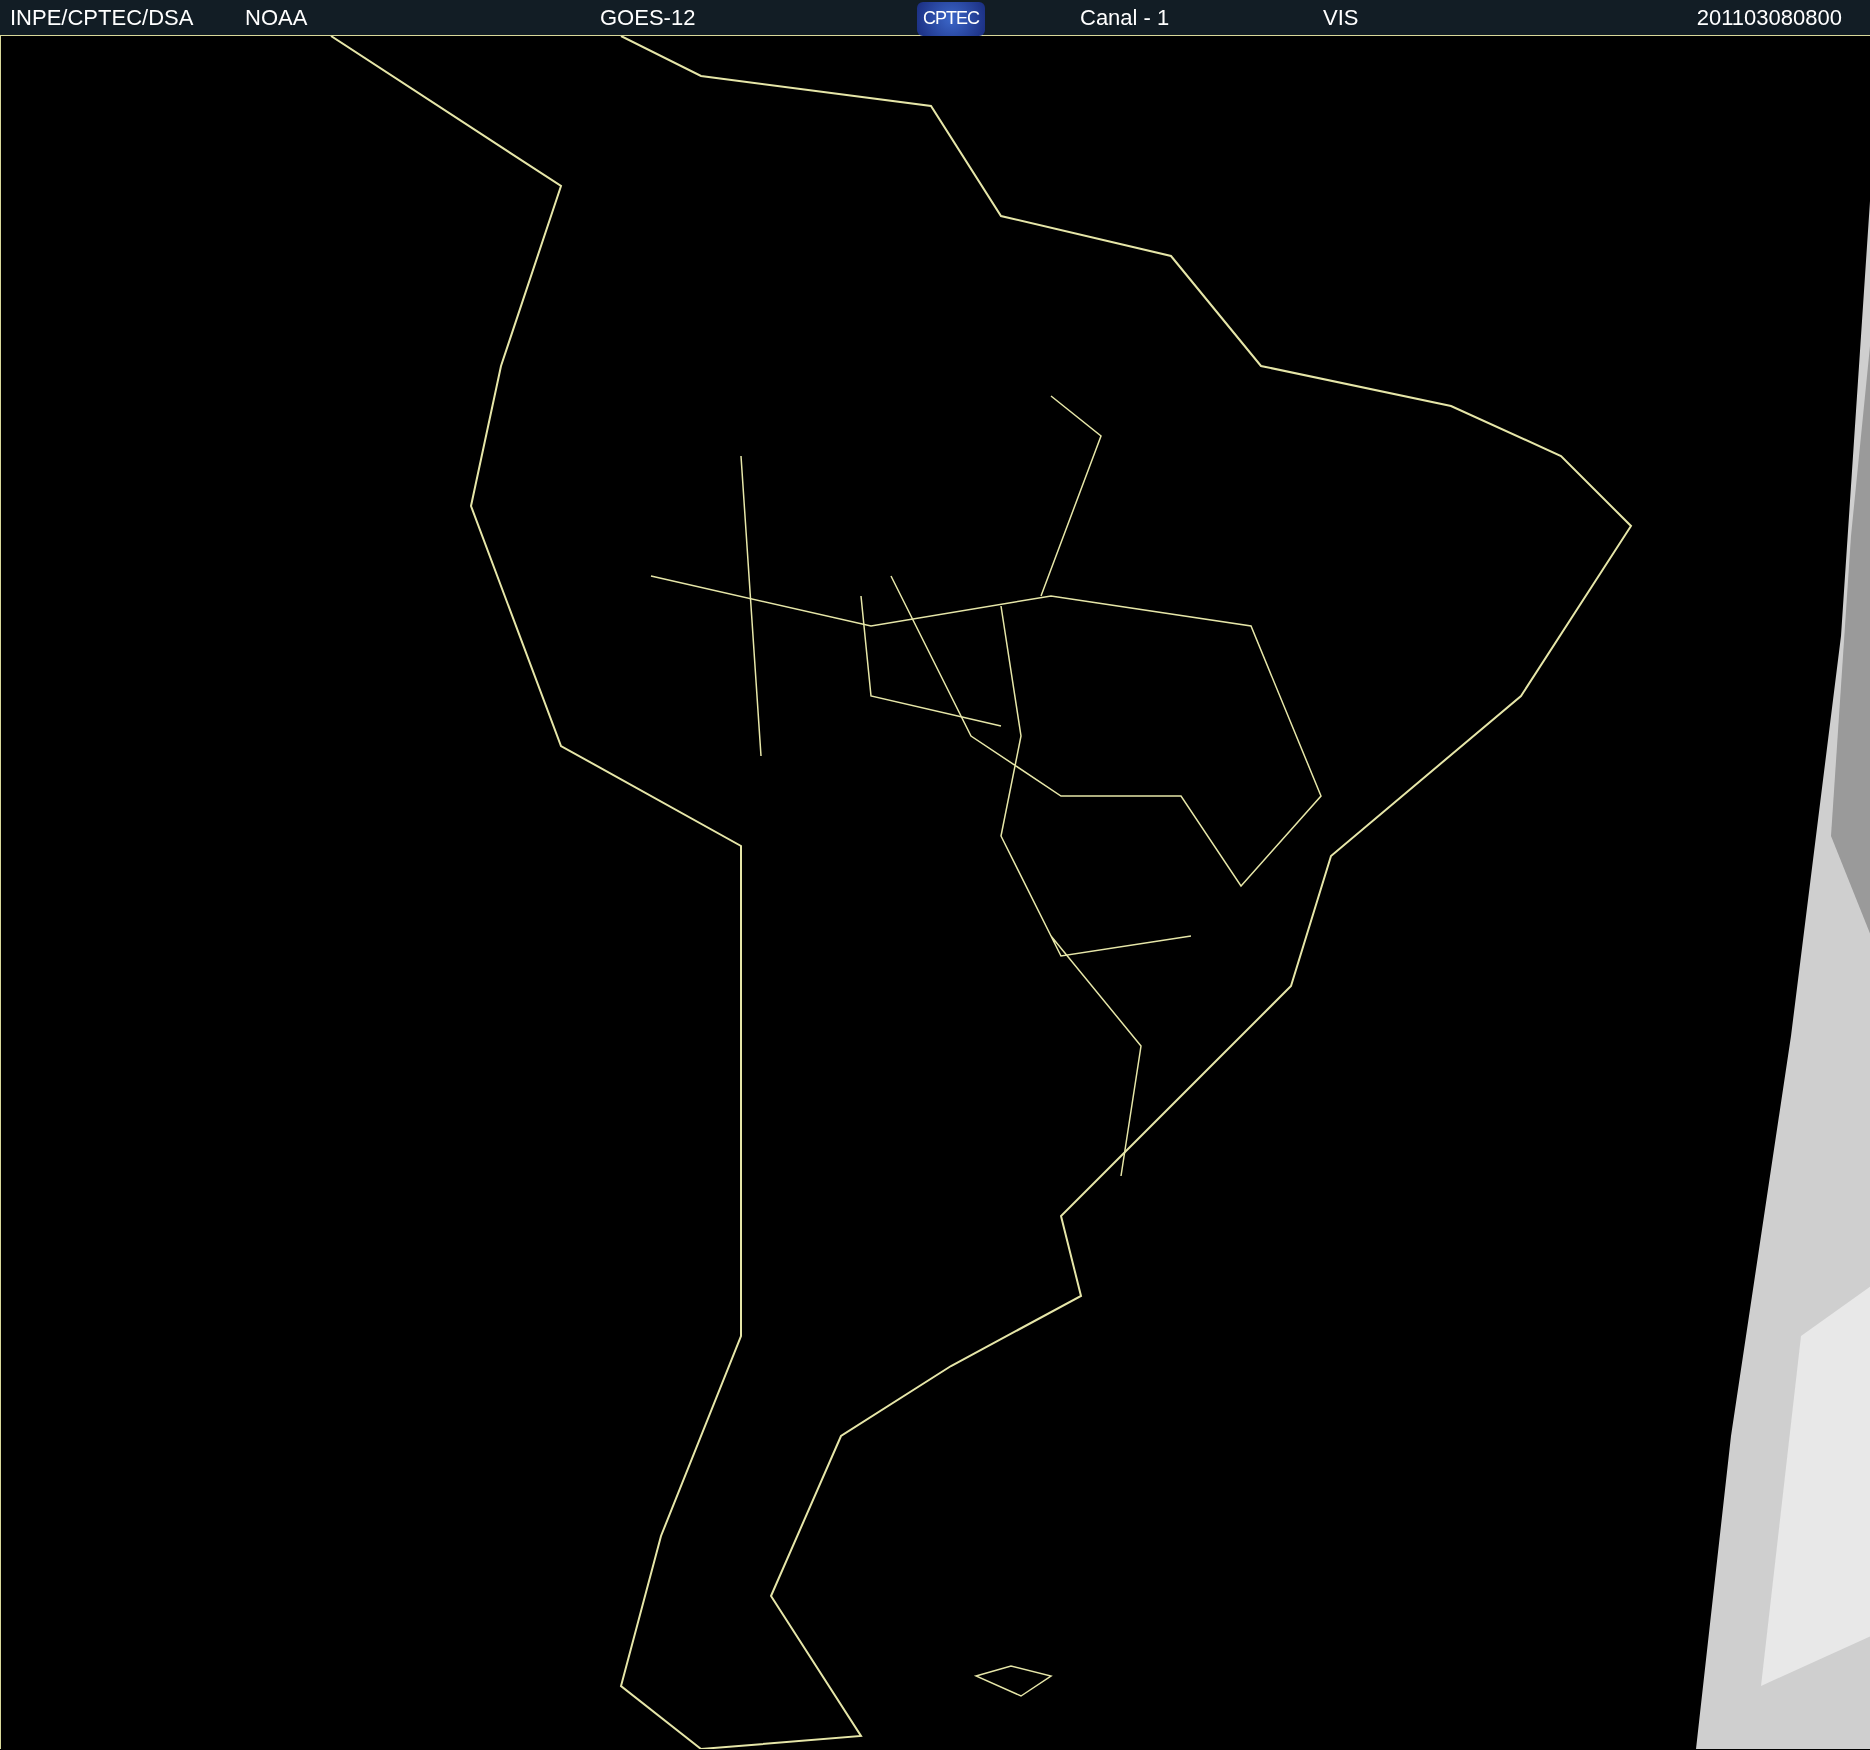 The height and width of the screenshot is (1750, 1870). Describe the element at coordinates (951, 18) in the screenshot. I see `logo: CPTEC` at that location.